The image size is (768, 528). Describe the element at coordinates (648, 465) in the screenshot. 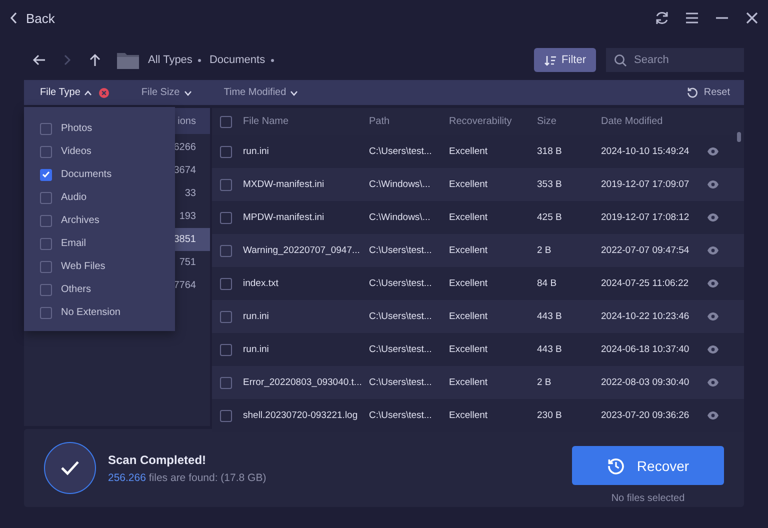

I see `recover-button: Recover` at that location.